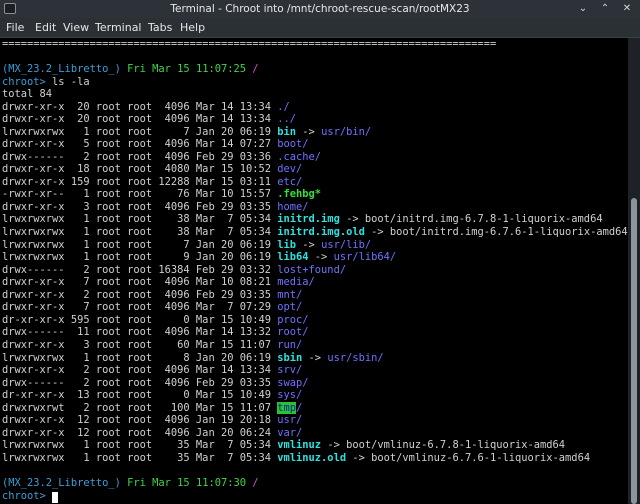  Describe the element at coordinates (293, 332) in the screenshot. I see `file-name: root/` at that location.